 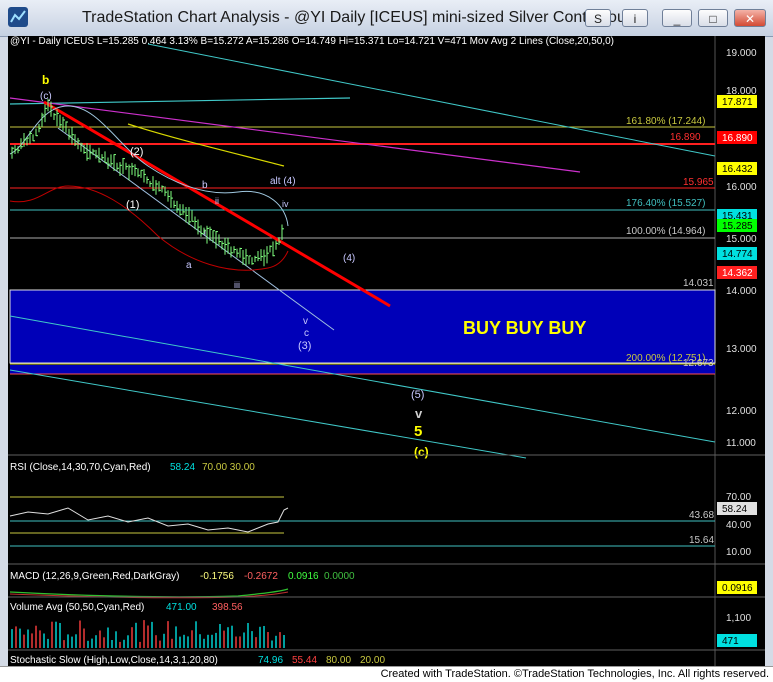 What do you see at coordinates (283, 181) in the screenshot?
I see `wave-label-alt4: alt (4)` at bounding box center [283, 181].